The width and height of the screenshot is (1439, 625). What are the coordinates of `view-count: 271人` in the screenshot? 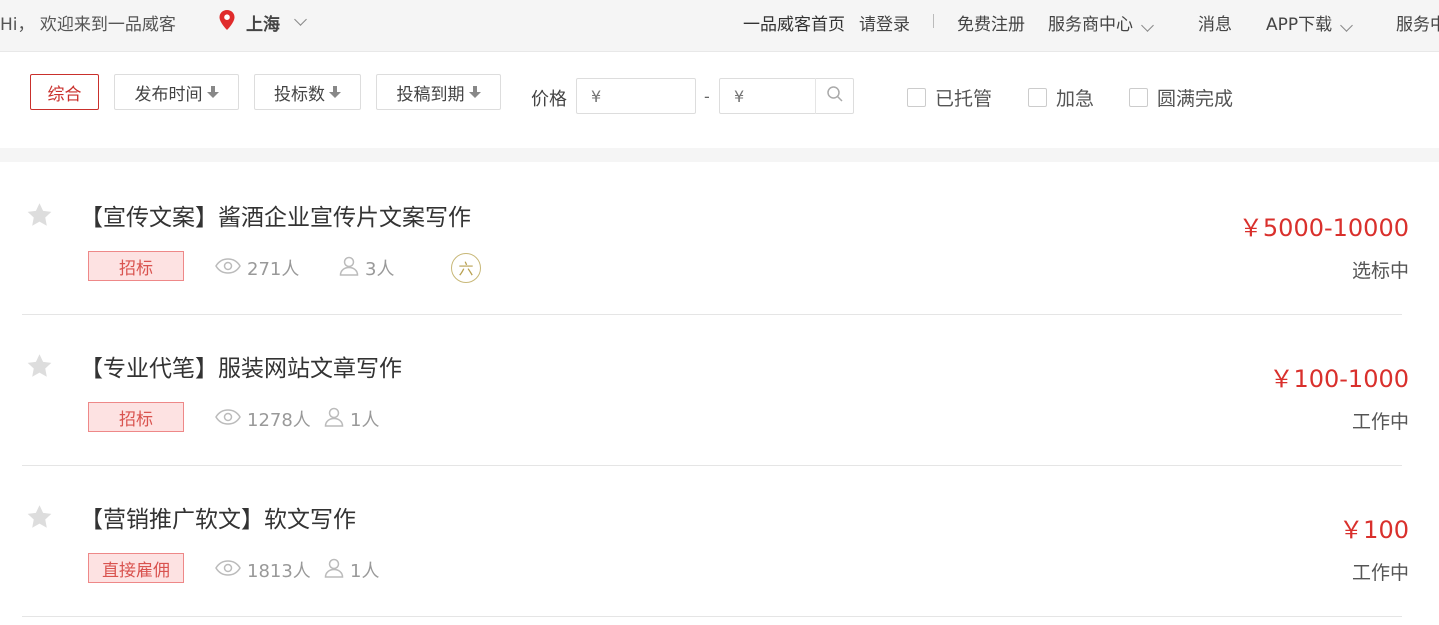 It's located at (257, 268).